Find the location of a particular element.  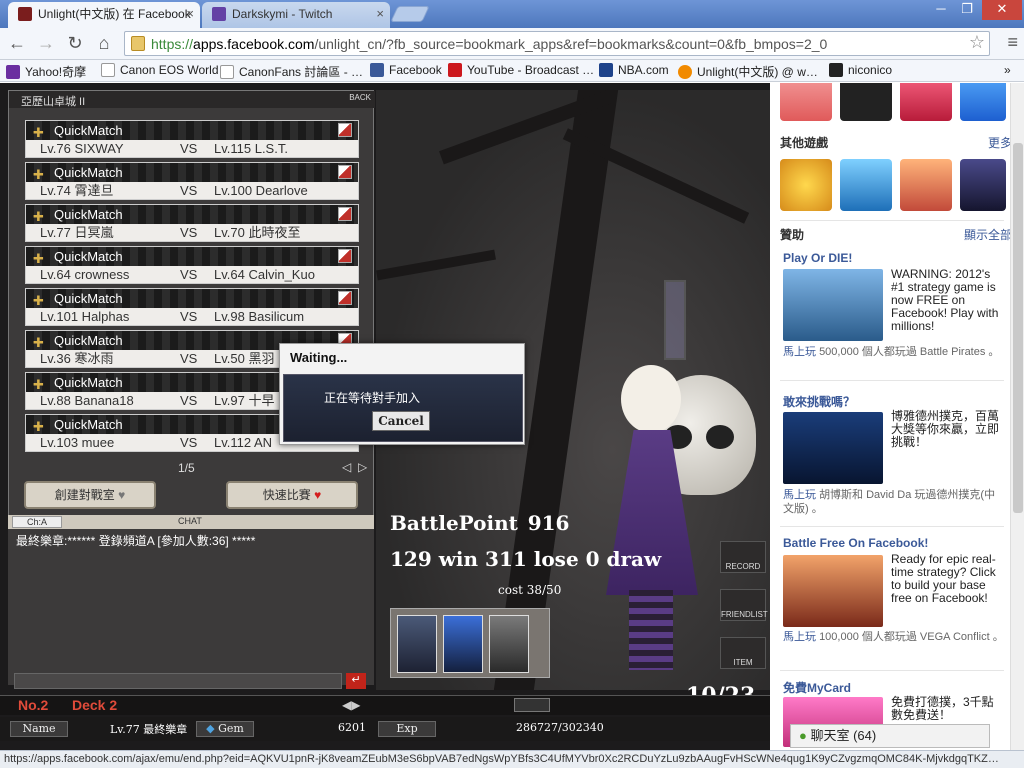

scrollbar-thumb is located at coordinates (1018, 328).